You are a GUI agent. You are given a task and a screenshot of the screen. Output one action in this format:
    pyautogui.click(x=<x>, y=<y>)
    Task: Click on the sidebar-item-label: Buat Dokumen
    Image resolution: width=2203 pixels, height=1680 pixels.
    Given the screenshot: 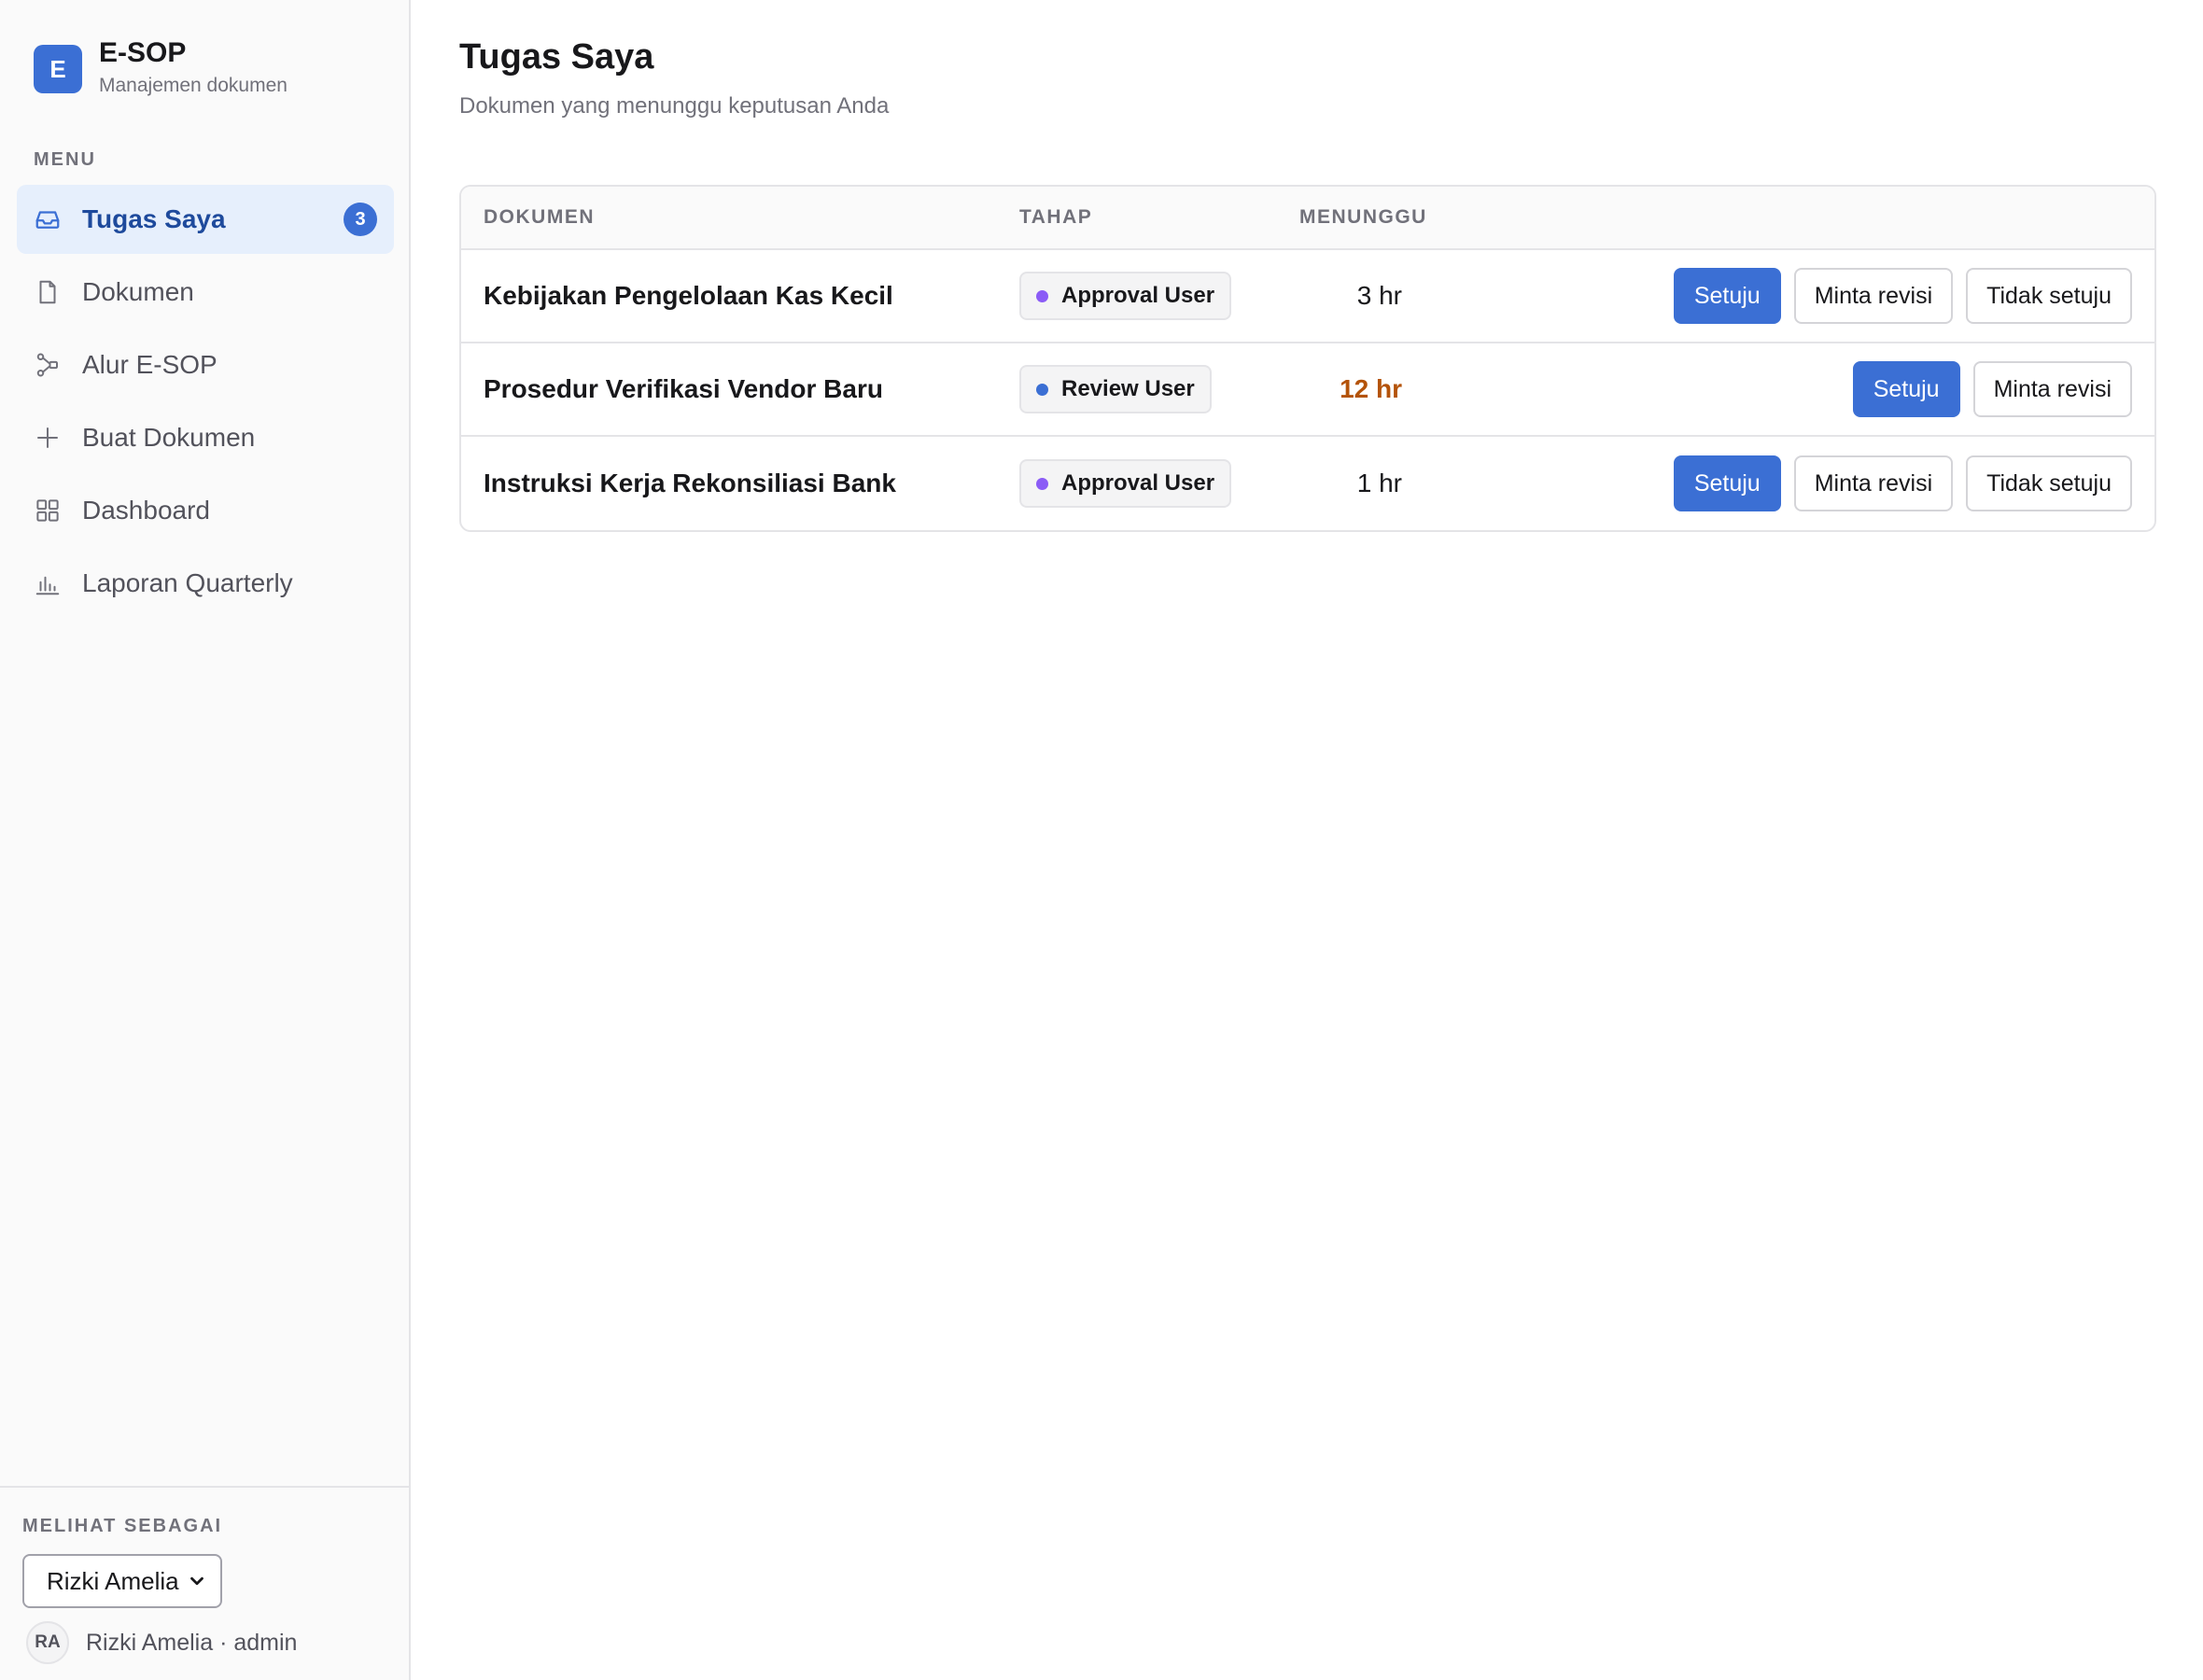 What is the action you would take?
    pyautogui.click(x=169, y=437)
    